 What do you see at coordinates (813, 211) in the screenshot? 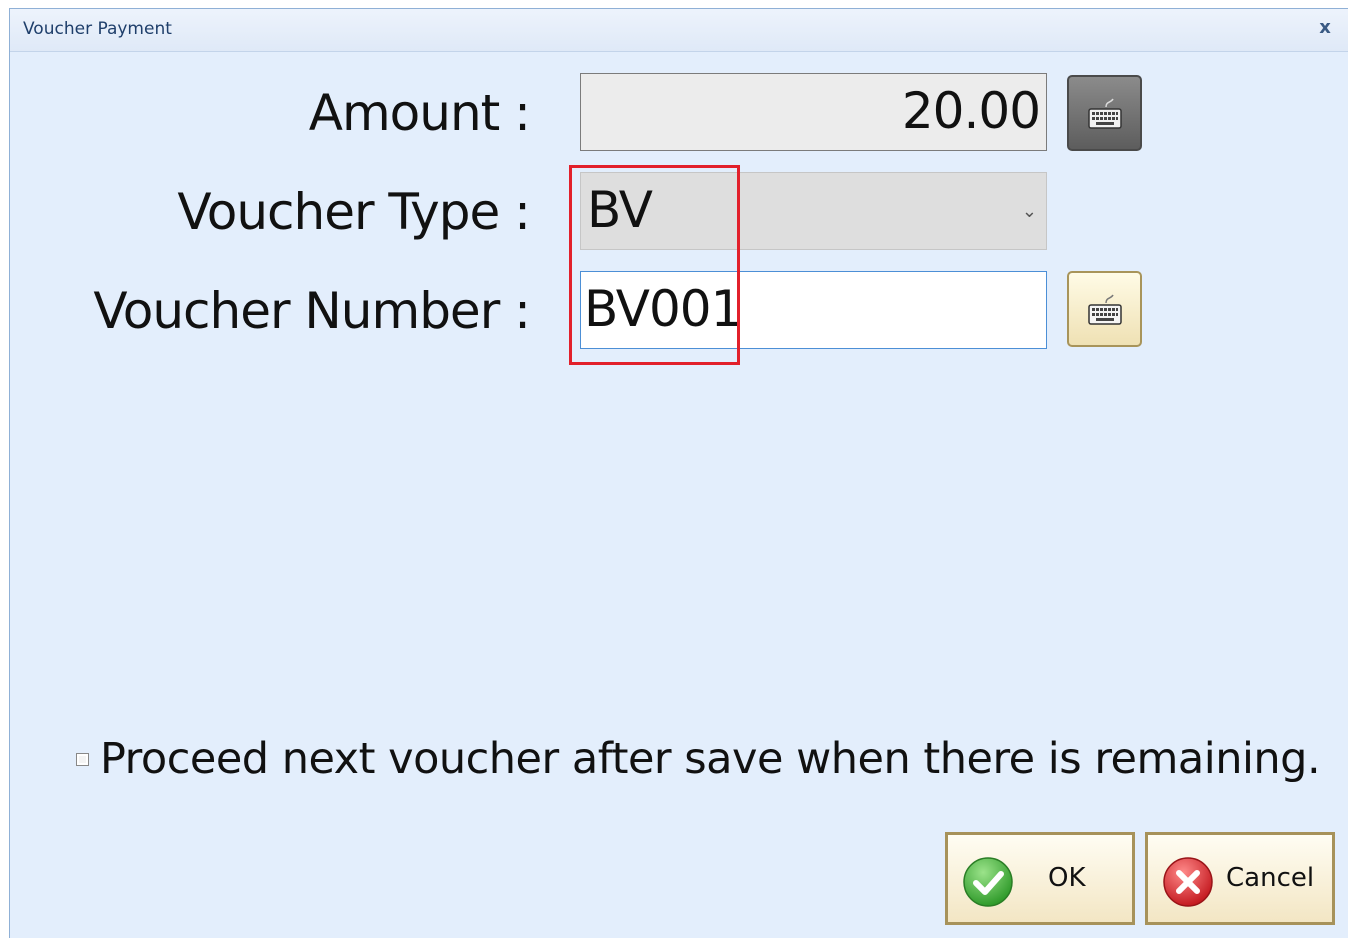
I see `voucher-type-select: BV ⌄` at bounding box center [813, 211].